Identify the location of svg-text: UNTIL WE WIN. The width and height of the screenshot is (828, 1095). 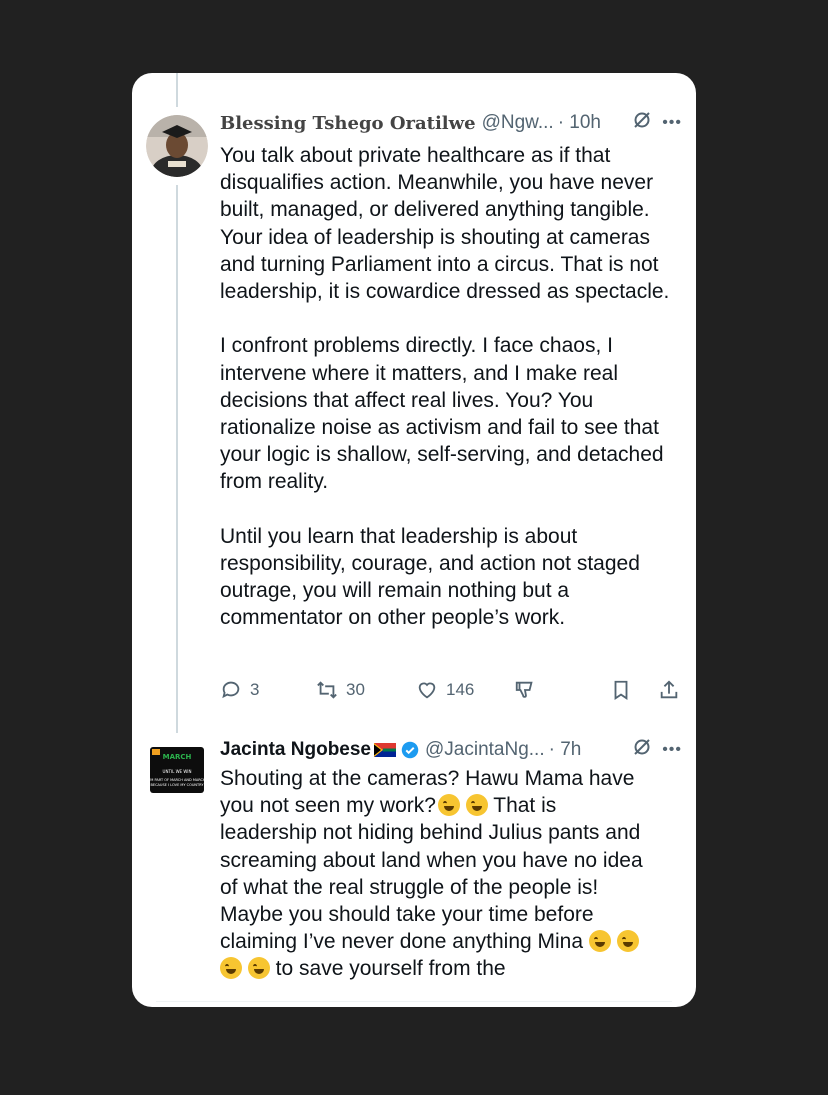
(177, 771).